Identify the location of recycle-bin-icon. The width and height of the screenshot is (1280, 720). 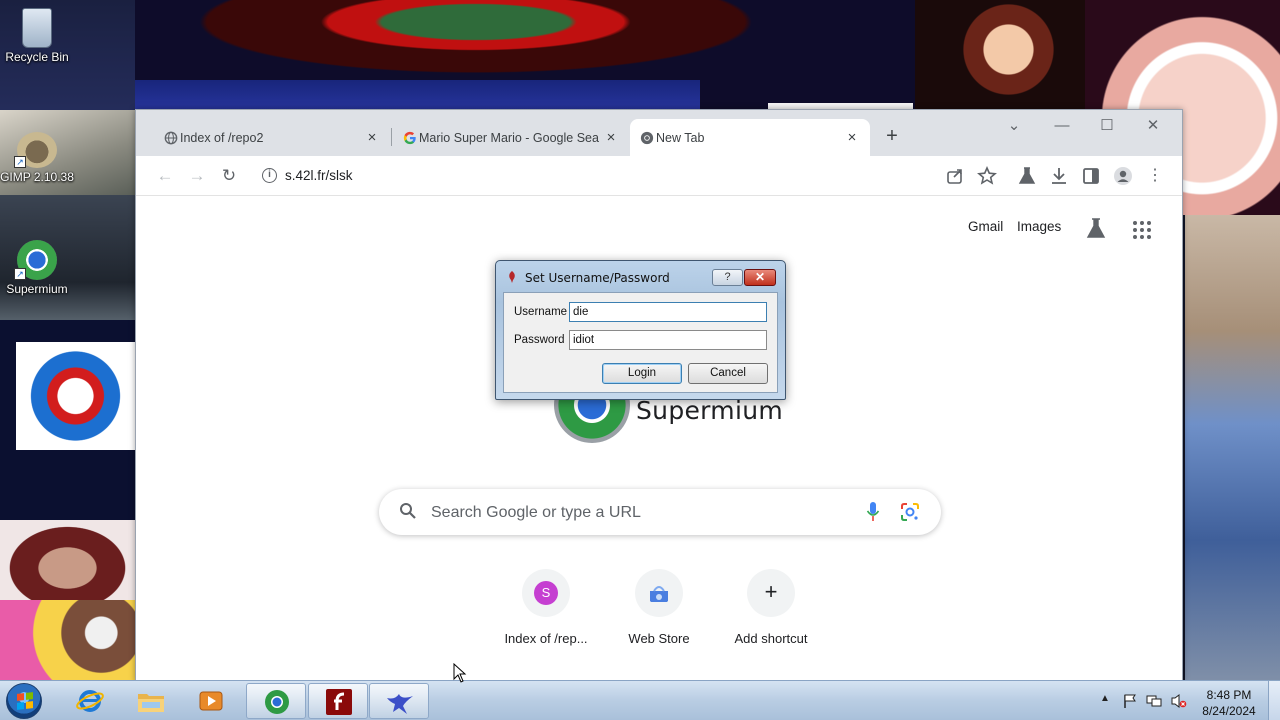
(37, 28).